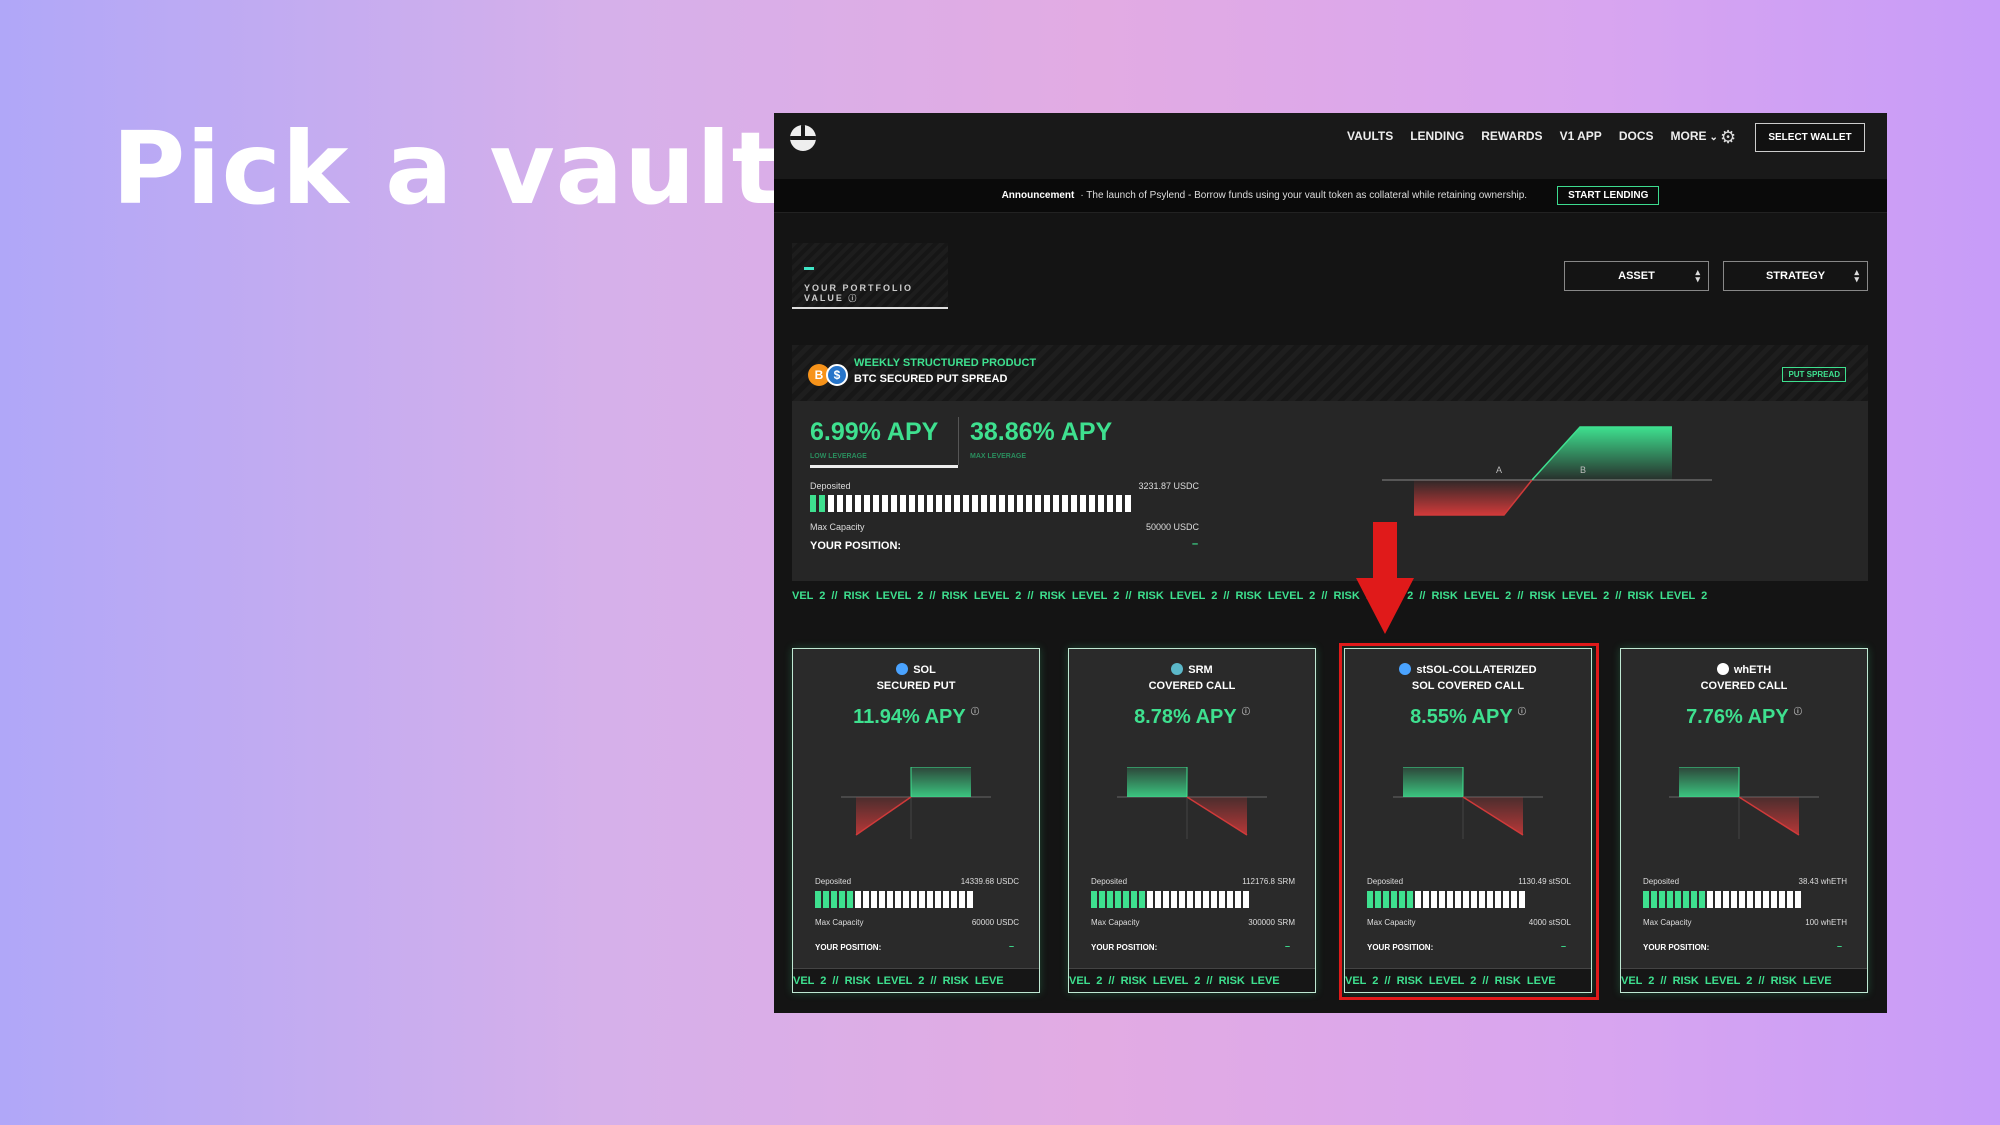 The width and height of the screenshot is (2000, 1125). I want to click on vault-apy-value: 11.94% APY, so click(909, 717).